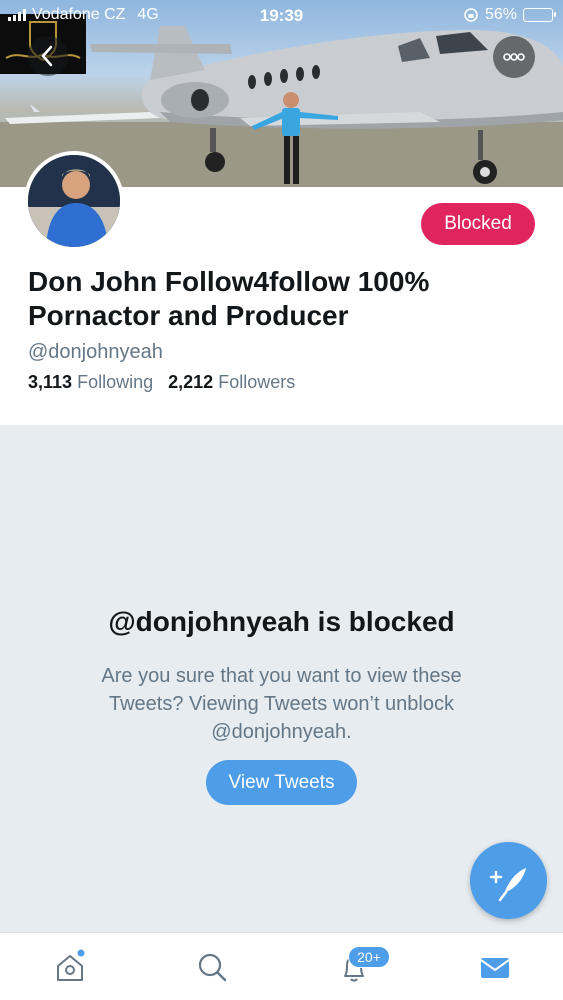 This screenshot has height=1000, width=563. What do you see at coordinates (191, 382) in the screenshot?
I see `followers-count: 2,212` at bounding box center [191, 382].